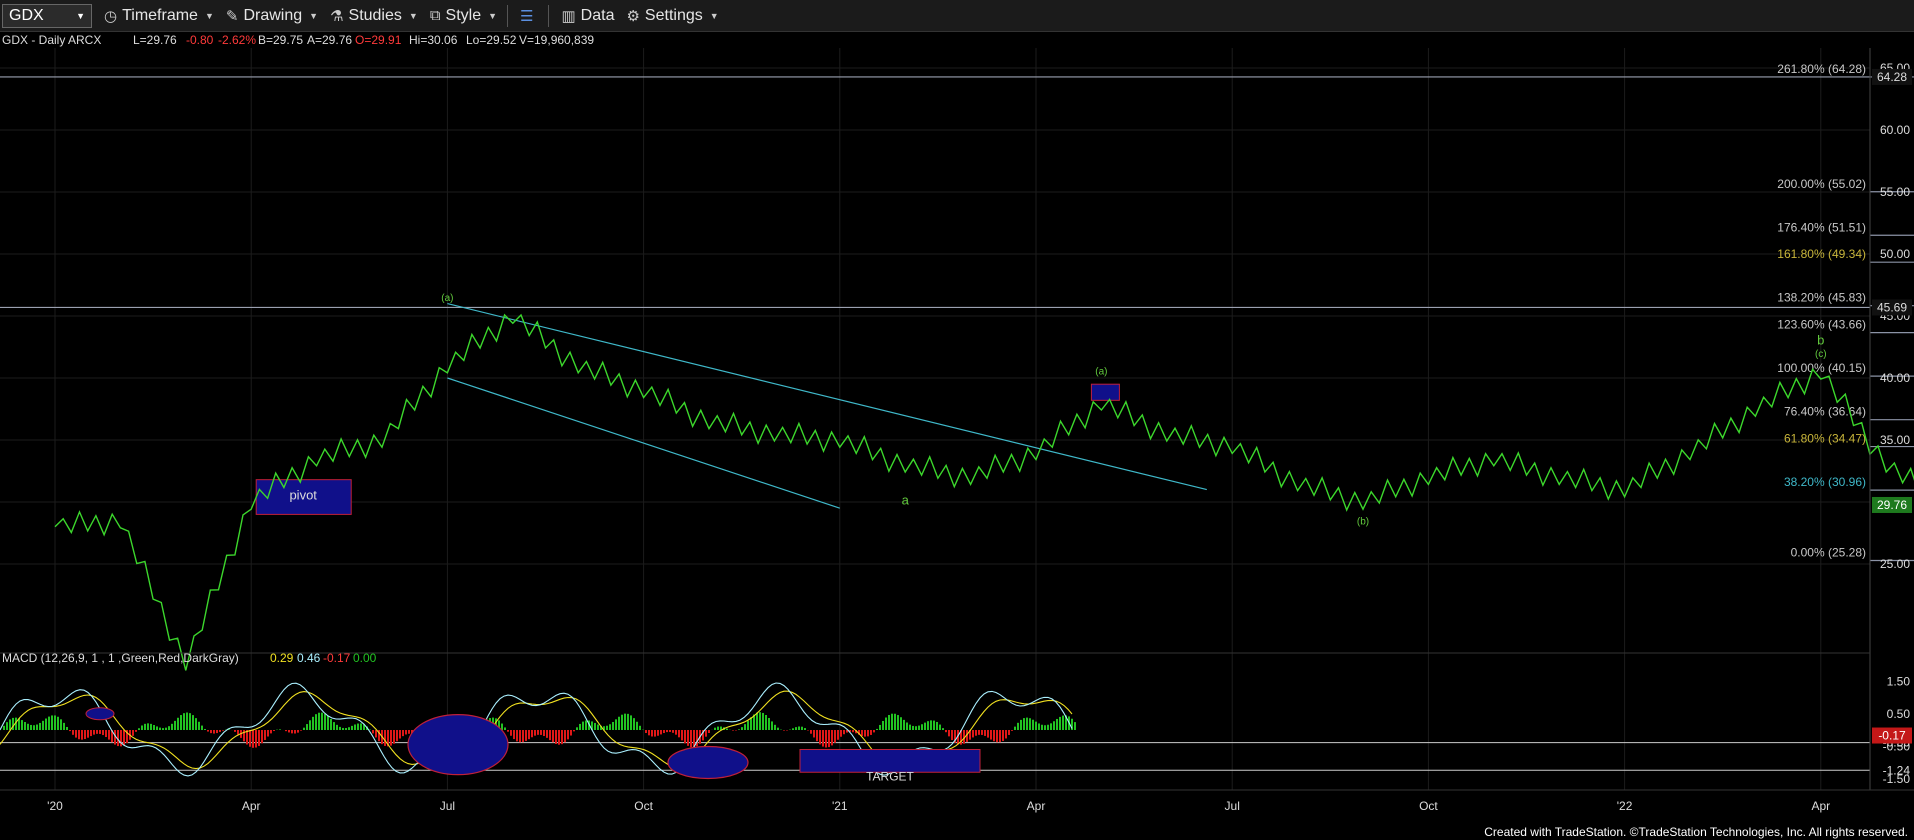 The image size is (1914, 840). Describe the element at coordinates (1821, 354) in the screenshot. I see `wave-label: (c)` at that location.